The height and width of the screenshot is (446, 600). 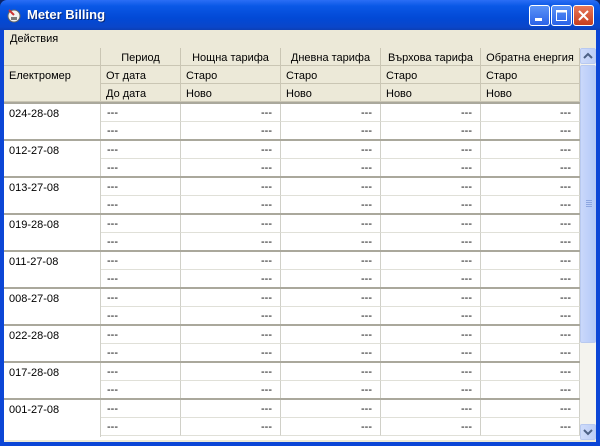 What do you see at coordinates (588, 204) in the screenshot?
I see `scroll-thumb` at bounding box center [588, 204].